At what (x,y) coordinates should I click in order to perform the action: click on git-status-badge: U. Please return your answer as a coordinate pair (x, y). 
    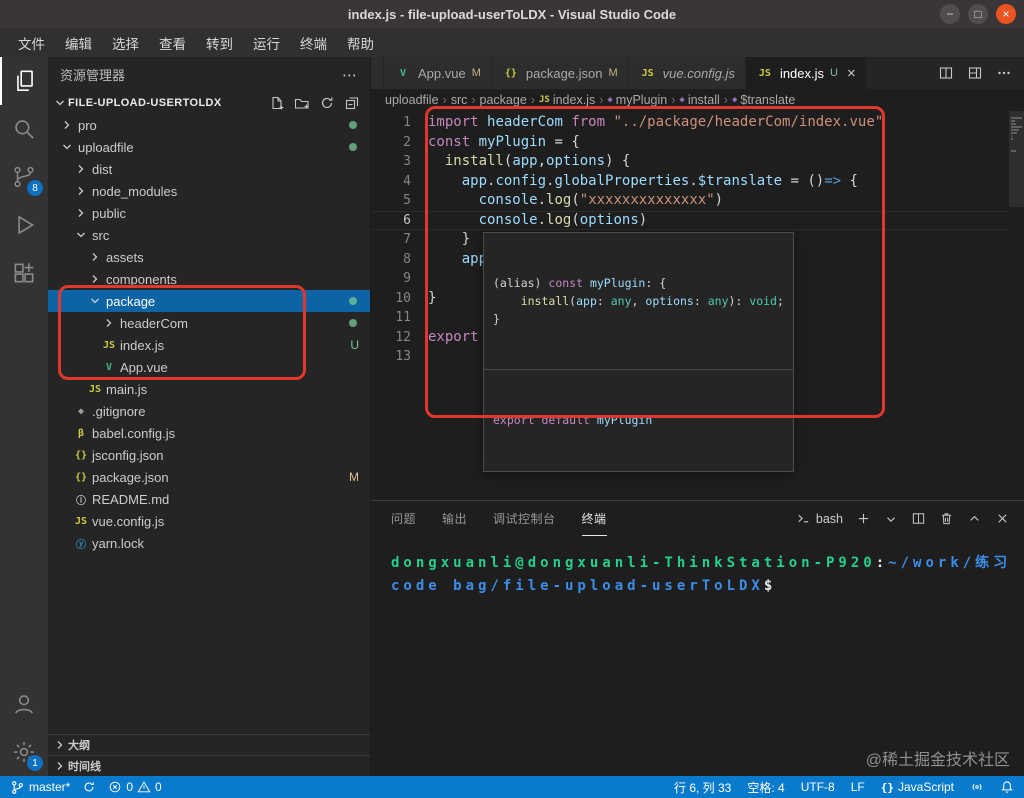
    Looking at the image, I should click on (834, 73).